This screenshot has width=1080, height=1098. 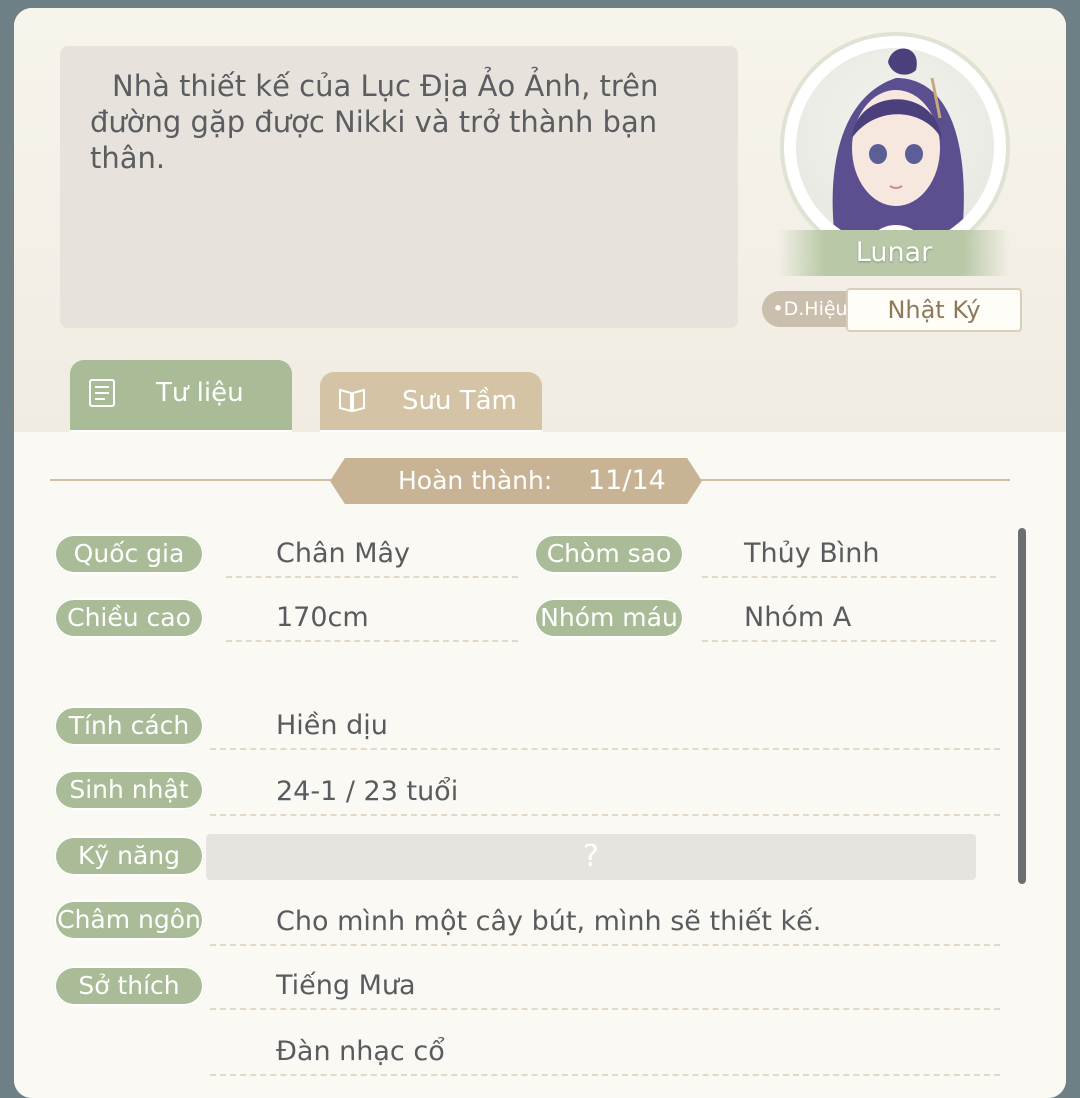 What do you see at coordinates (934, 310) in the screenshot?
I see `diary-button: Nhật Ký` at bounding box center [934, 310].